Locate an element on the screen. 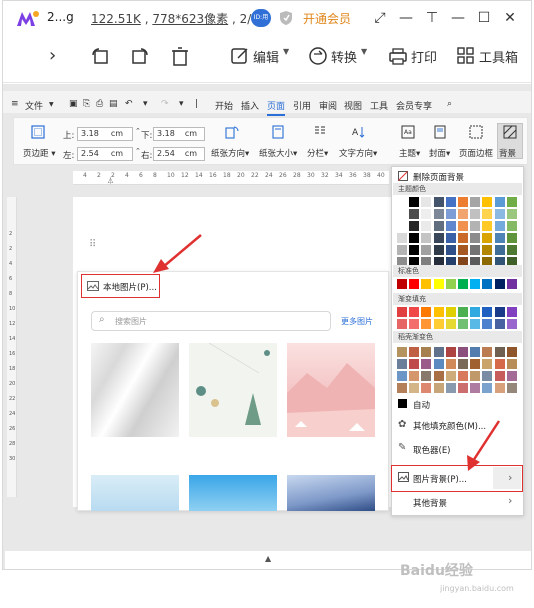 The image size is (534, 608). top-margin-stepper: ⌃ is located at coordinates (138, 131).